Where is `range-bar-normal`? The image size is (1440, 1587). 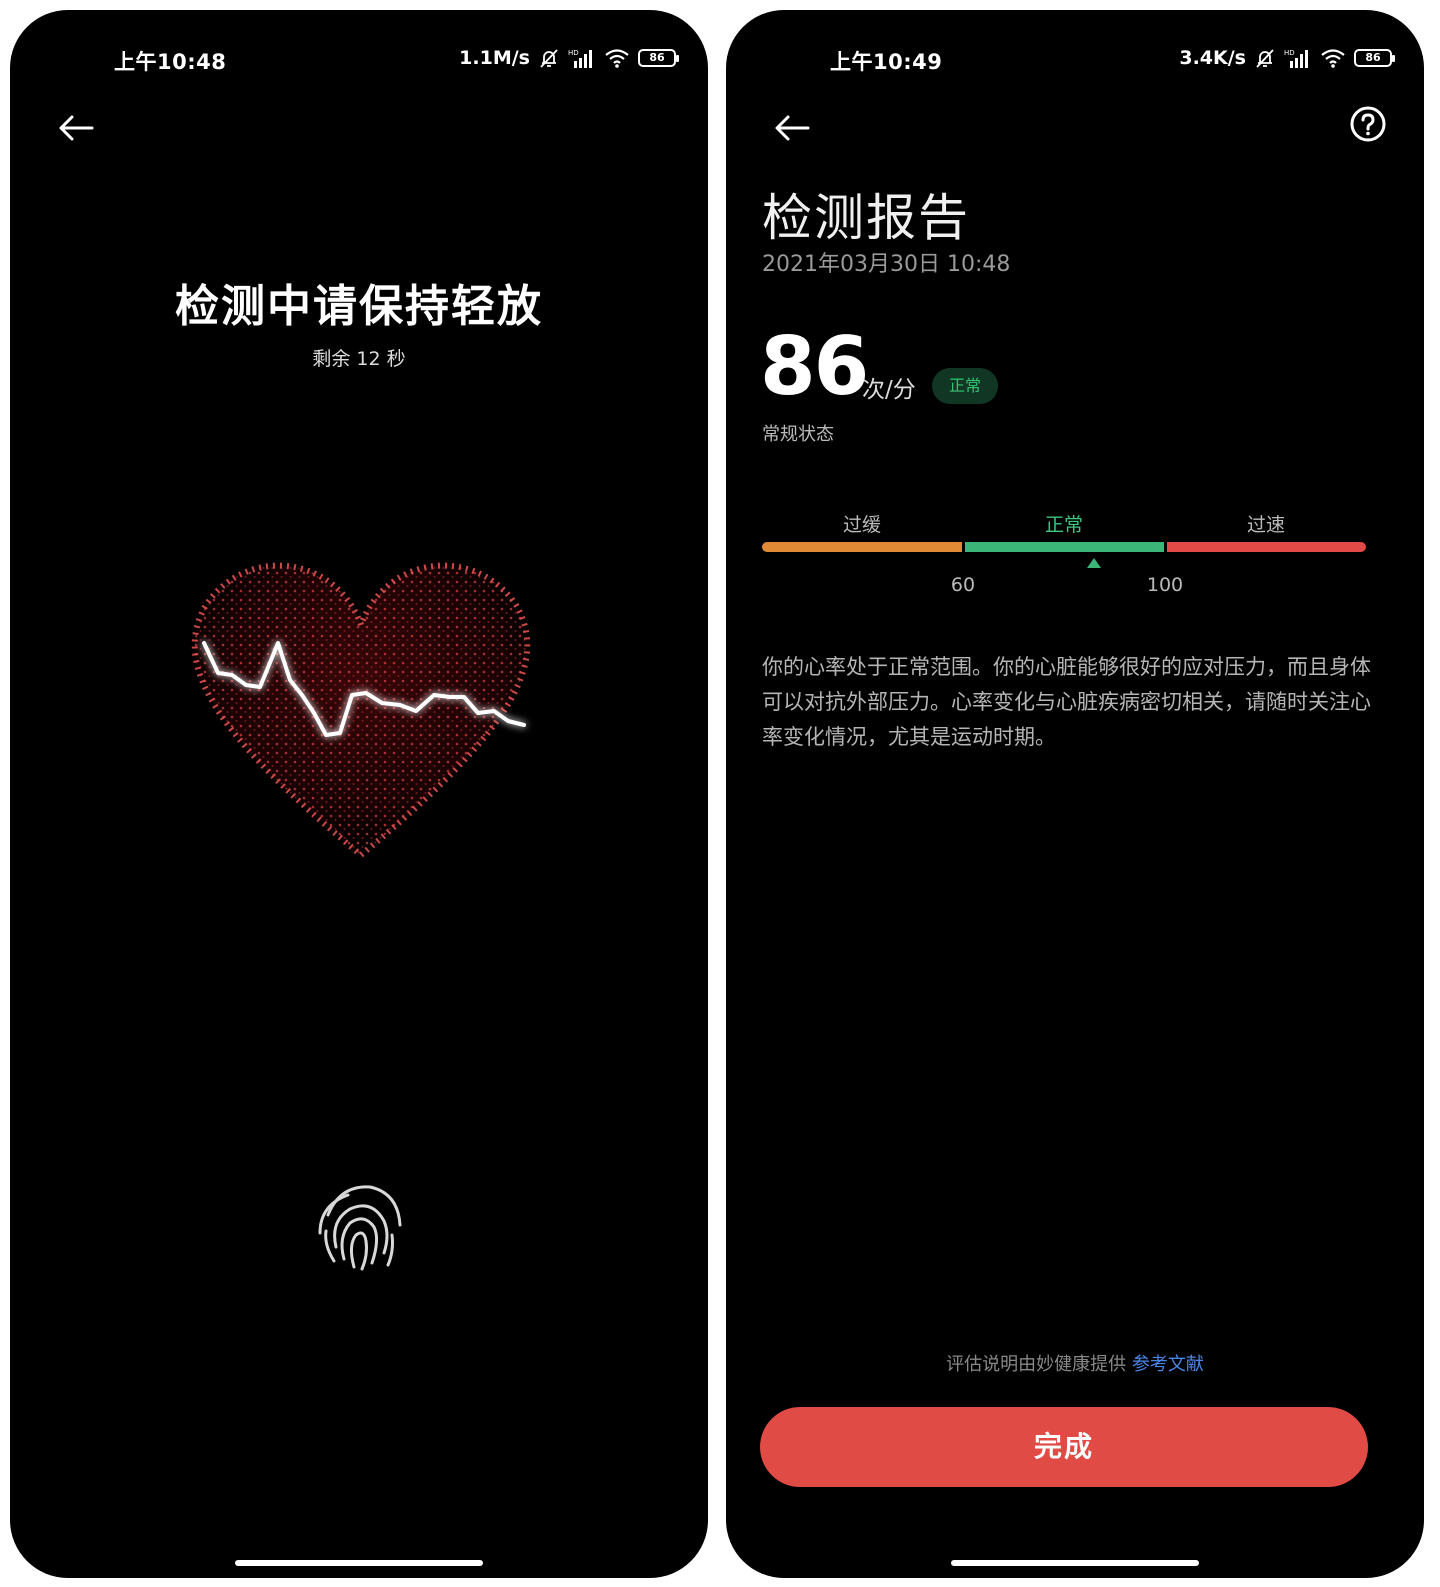
range-bar-normal is located at coordinates (1064, 547).